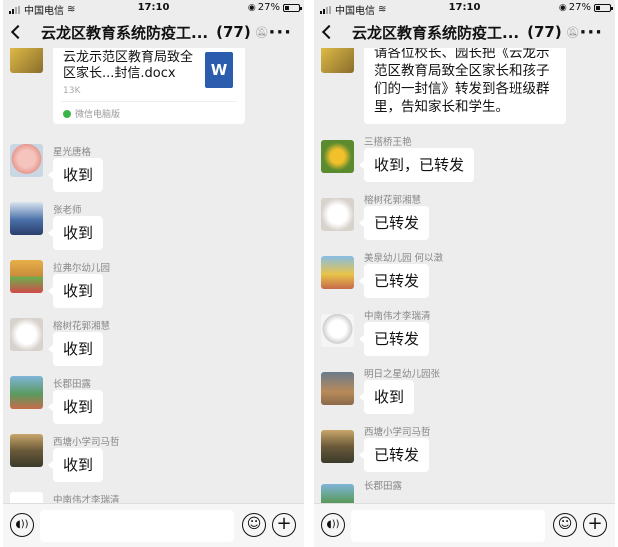 This screenshot has width=618, height=547. Describe the element at coordinates (219, 70) in the screenshot. I see `word-doc-icon: W` at that location.